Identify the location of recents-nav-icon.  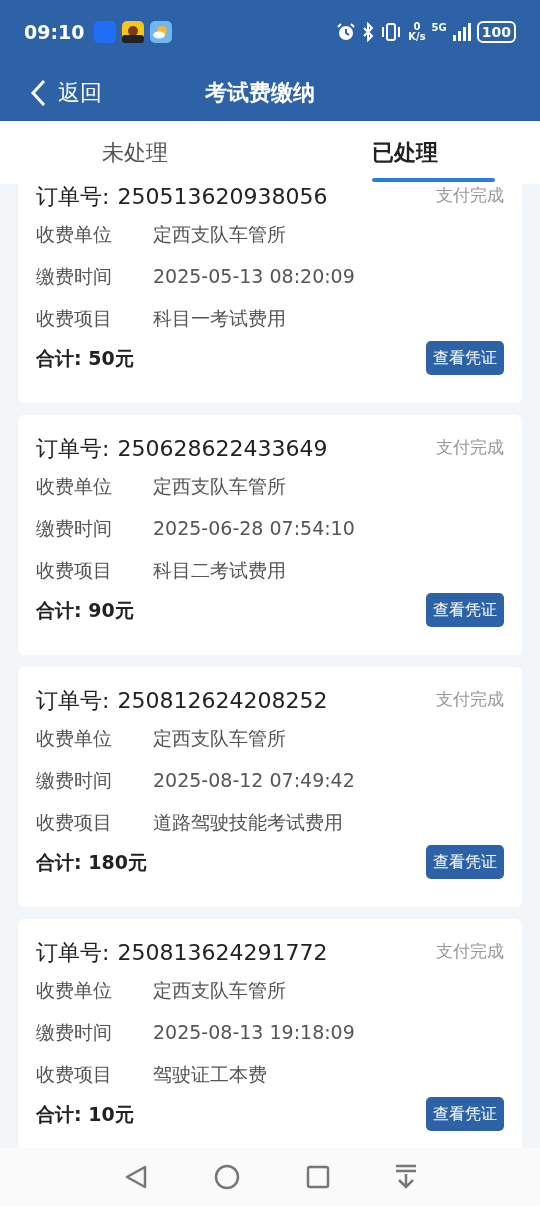
(317, 1177).